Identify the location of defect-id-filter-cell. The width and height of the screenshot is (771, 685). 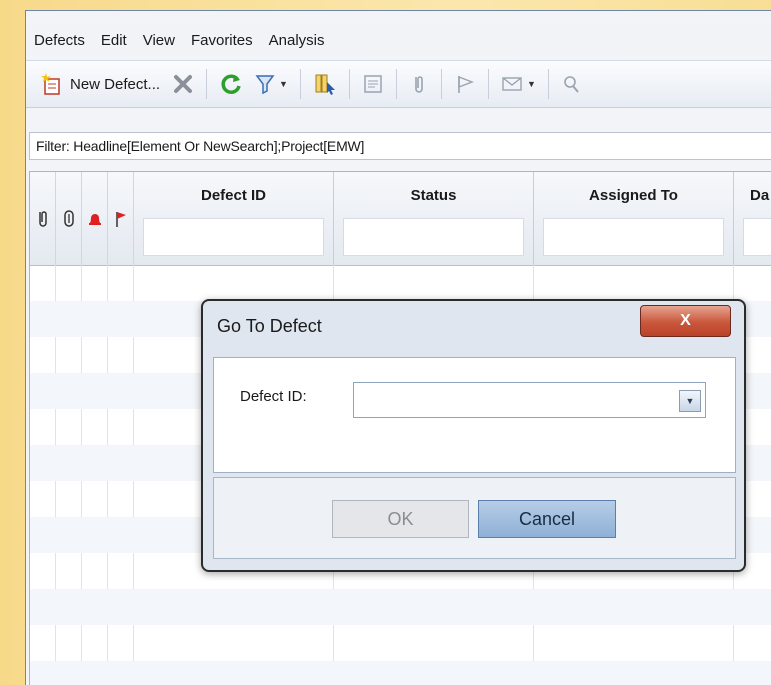
(233, 237).